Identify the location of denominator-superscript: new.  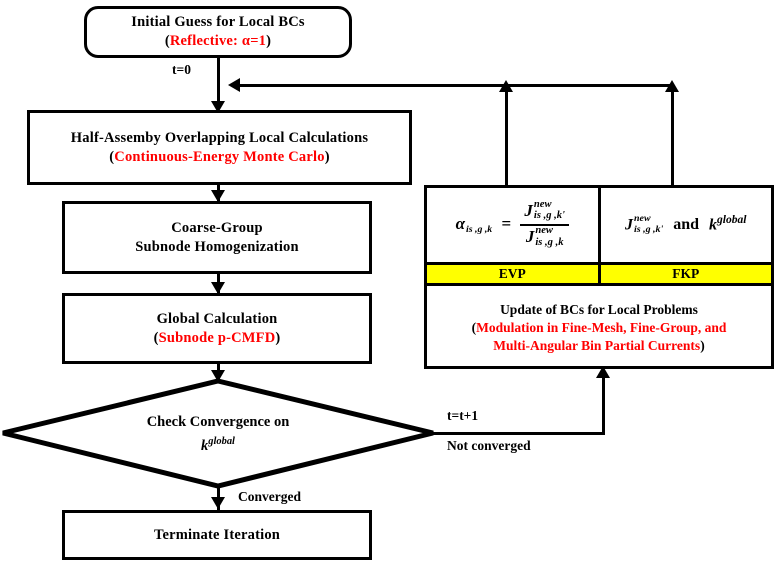
(544, 231).